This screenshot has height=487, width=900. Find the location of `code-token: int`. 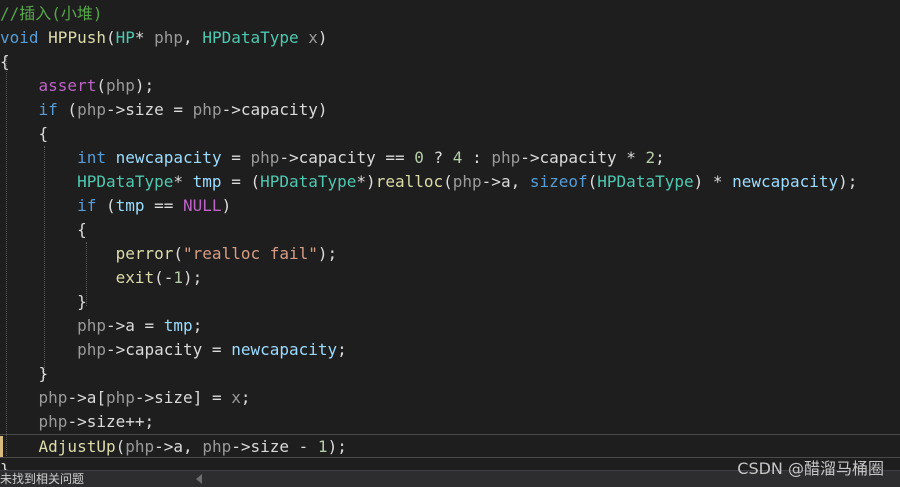

code-token: int is located at coordinates (91, 157).